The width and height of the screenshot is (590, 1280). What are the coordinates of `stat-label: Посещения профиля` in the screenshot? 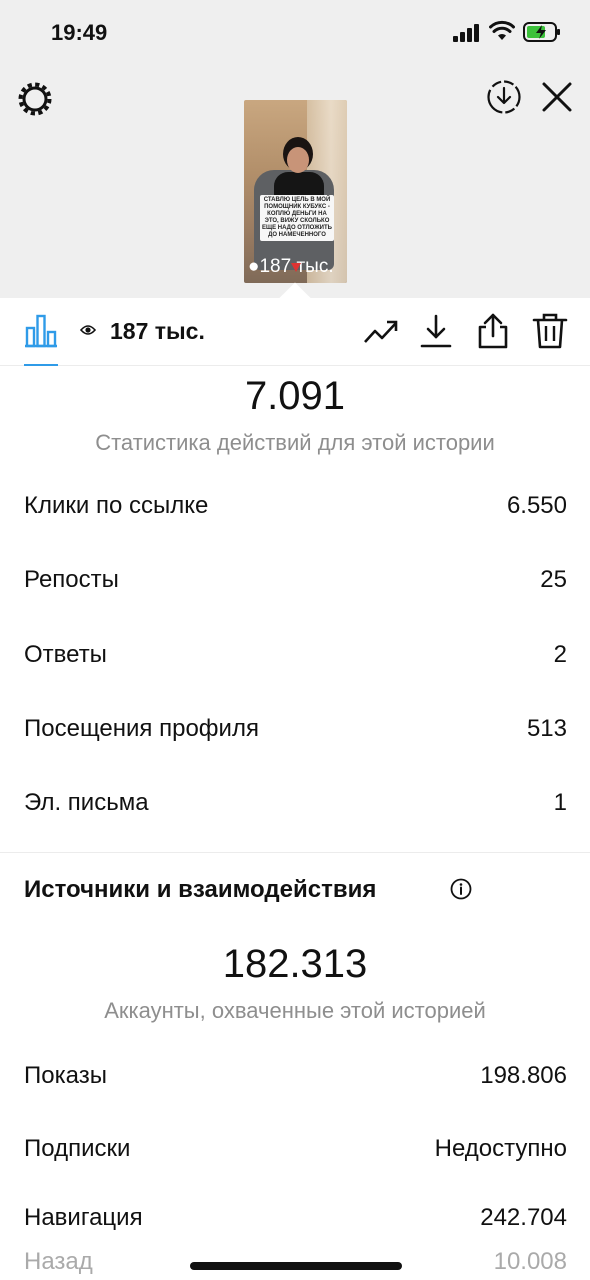 It's located at (141, 728).